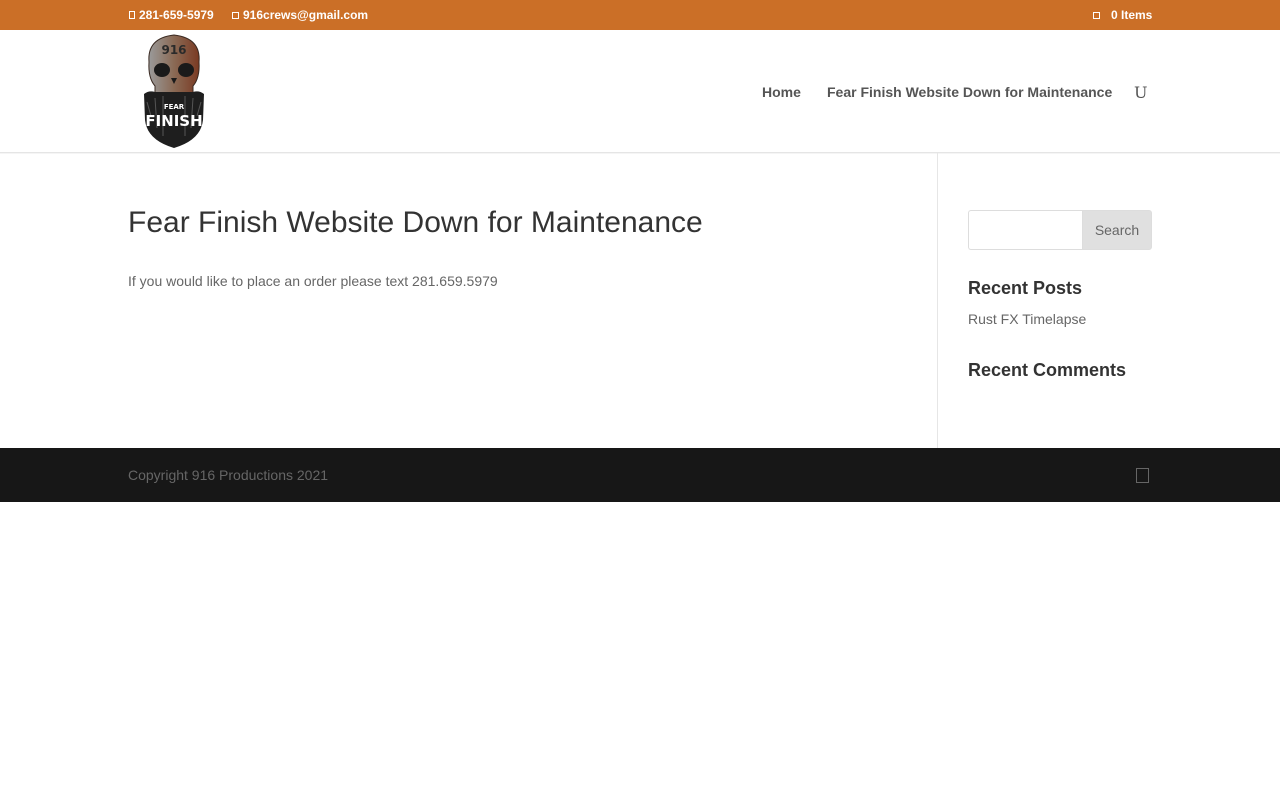  What do you see at coordinates (173, 50) in the screenshot?
I see `logo-number: 916` at bounding box center [173, 50].